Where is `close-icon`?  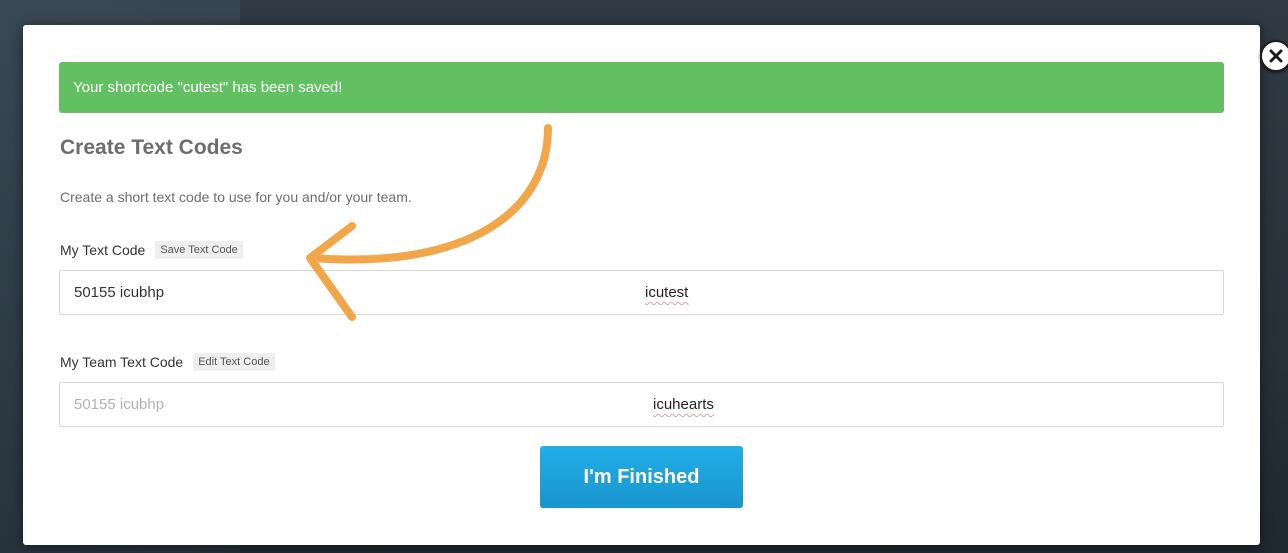 close-icon is located at coordinates (1276, 56).